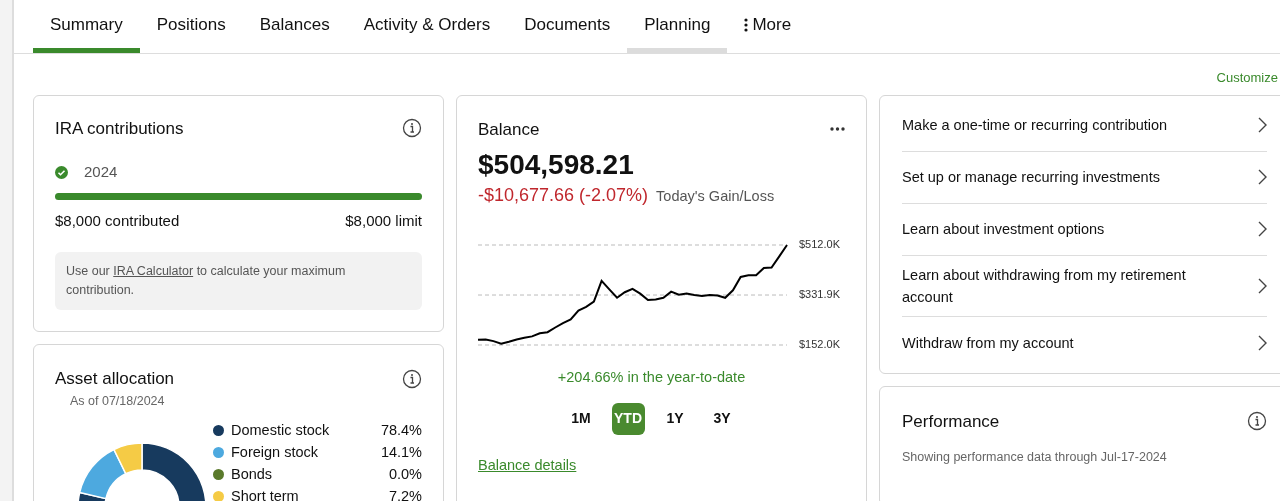  I want to click on y-axis-label: $331.9K, so click(819, 294).